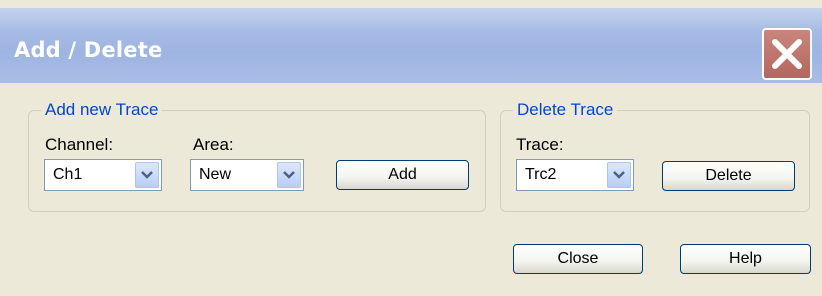  Describe the element at coordinates (655, 156) in the screenshot. I see `delete-trace-group: Delete Trace` at that location.